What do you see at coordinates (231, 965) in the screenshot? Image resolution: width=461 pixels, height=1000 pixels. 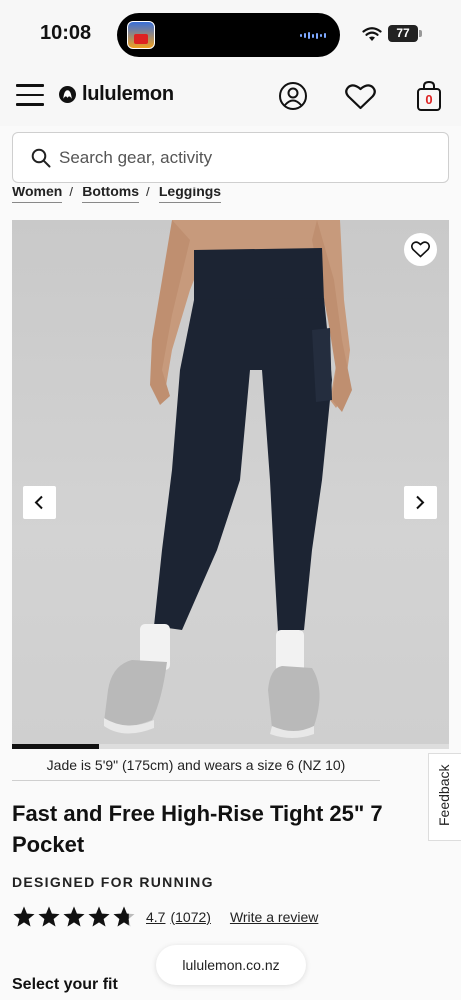 I see `browser-url-pill: lululemon.co.nz` at bounding box center [231, 965].